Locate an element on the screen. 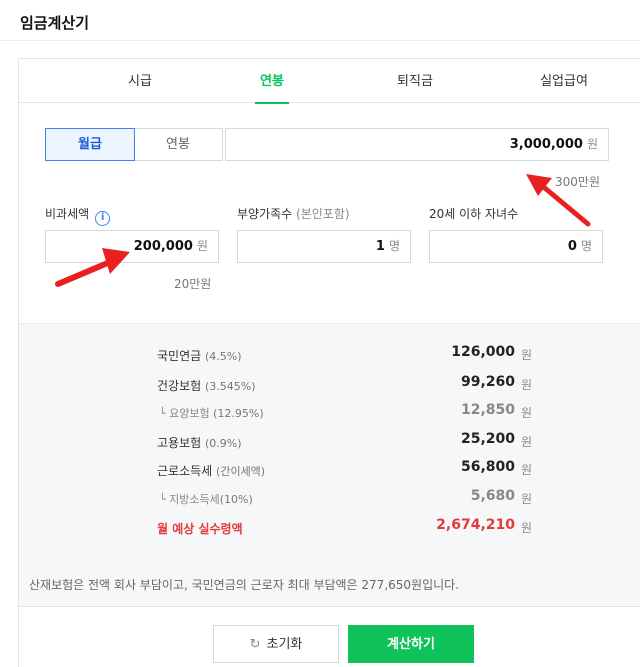  dependents-label: 부양가족수 (본인포함) is located at coordinates (293, 213).